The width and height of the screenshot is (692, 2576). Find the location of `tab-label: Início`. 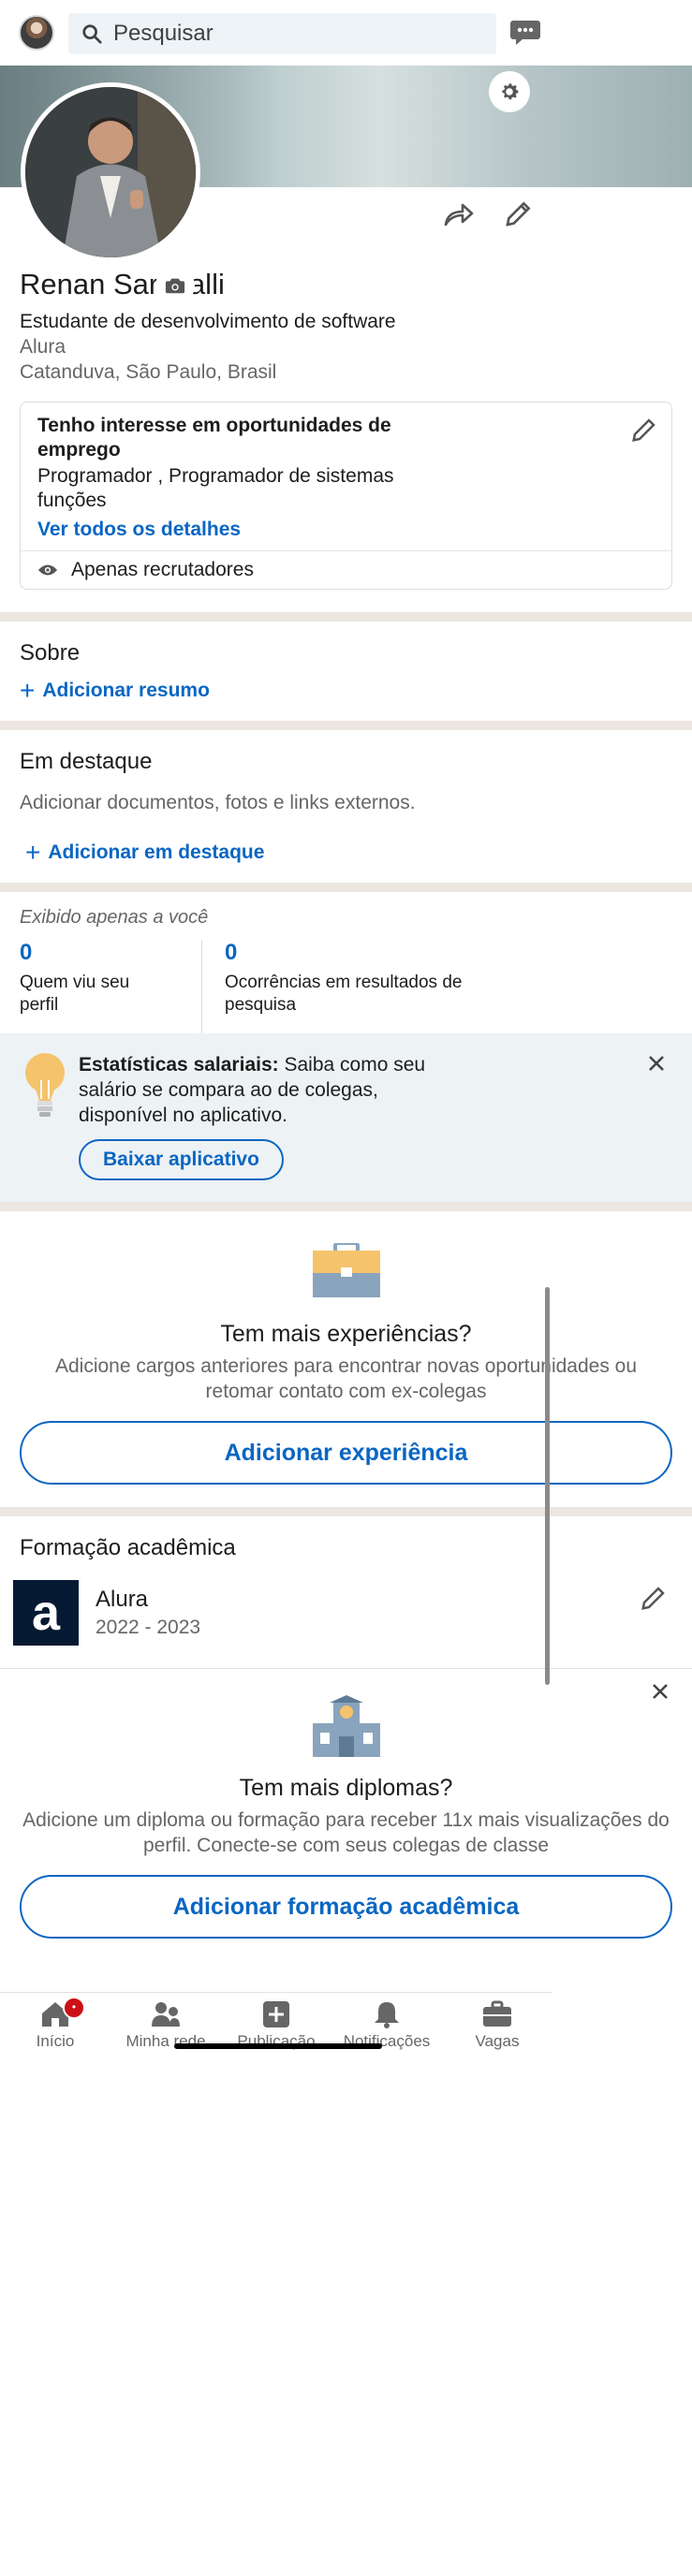

tab-label: Início is located at coordinates (55, 2041).